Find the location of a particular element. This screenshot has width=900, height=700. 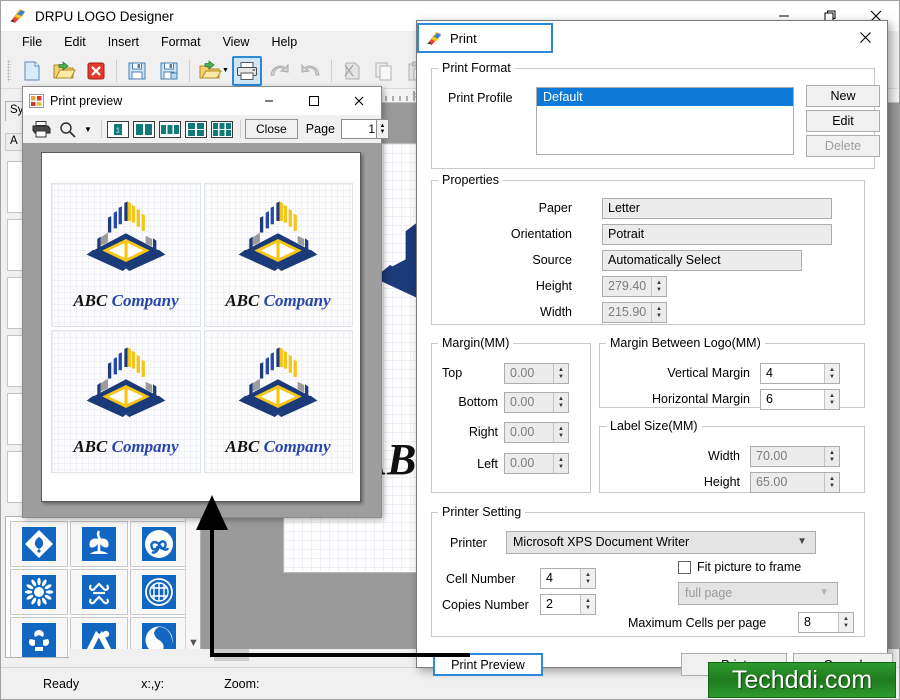

printer-select: Microsoft XPS Document Writer ▼ is located at coordinates (661, 542).